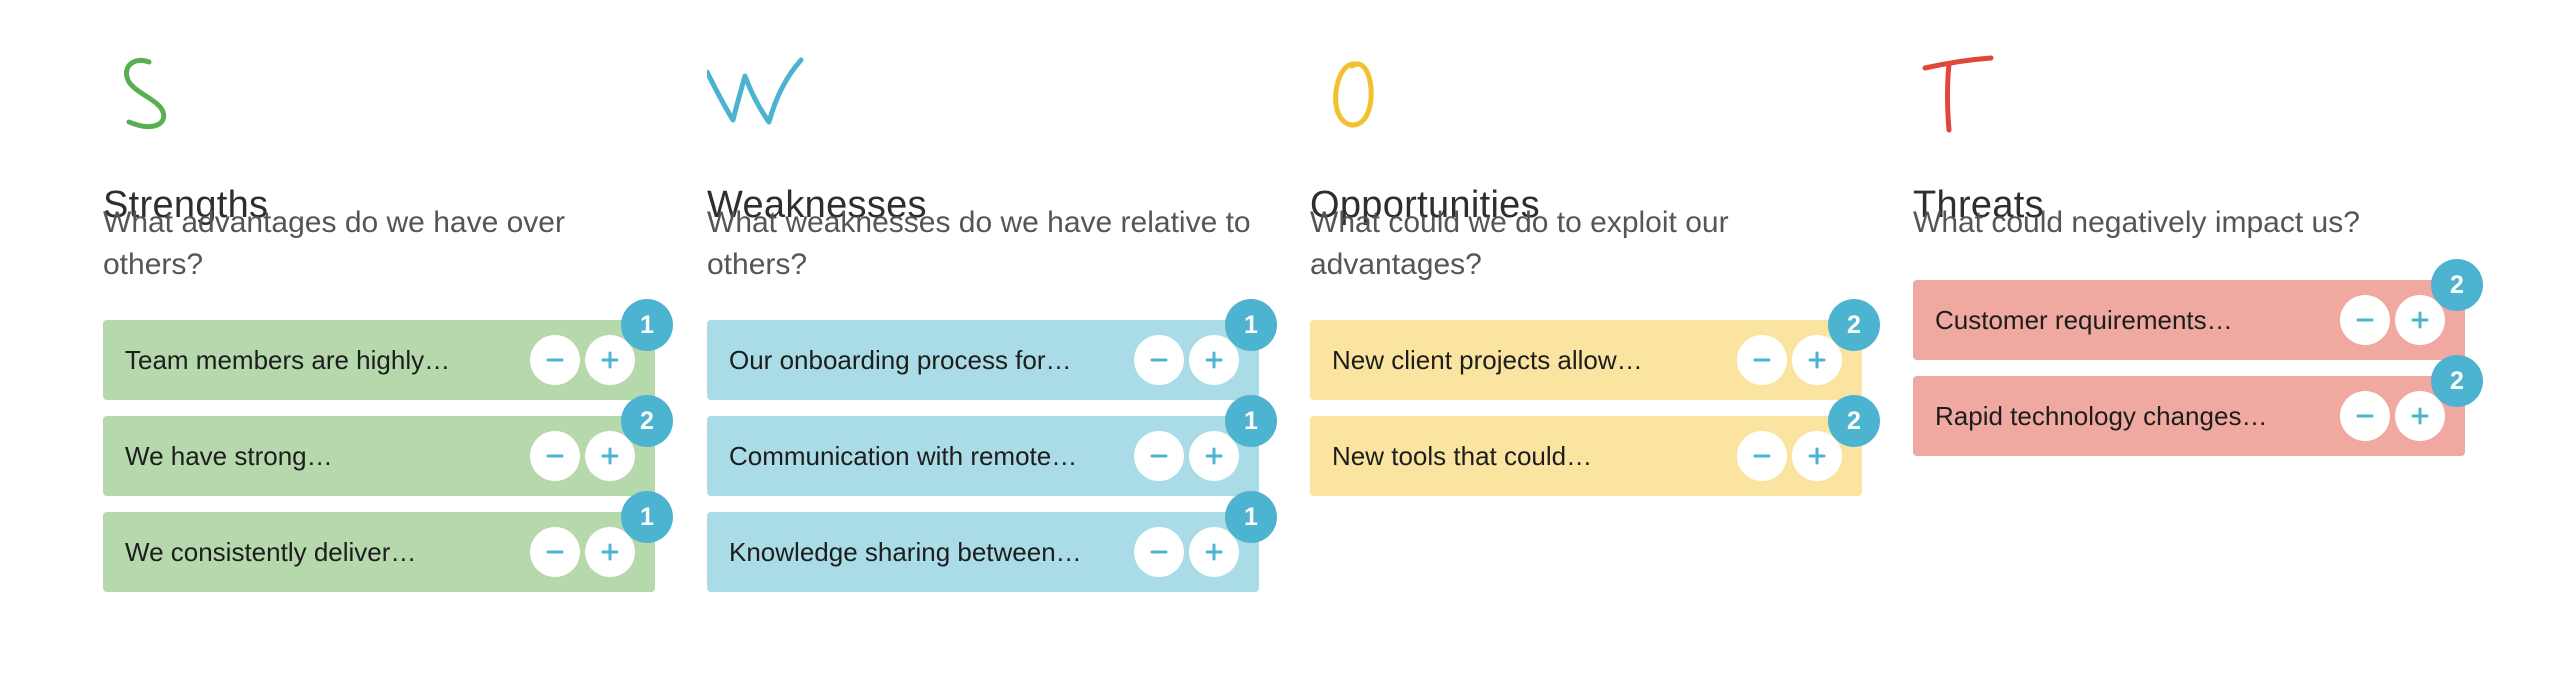  What do you see at coordinates (388, 445) in the screenshot?
I see `card-item: We have strong… 2` at bounding box center [388, 445].